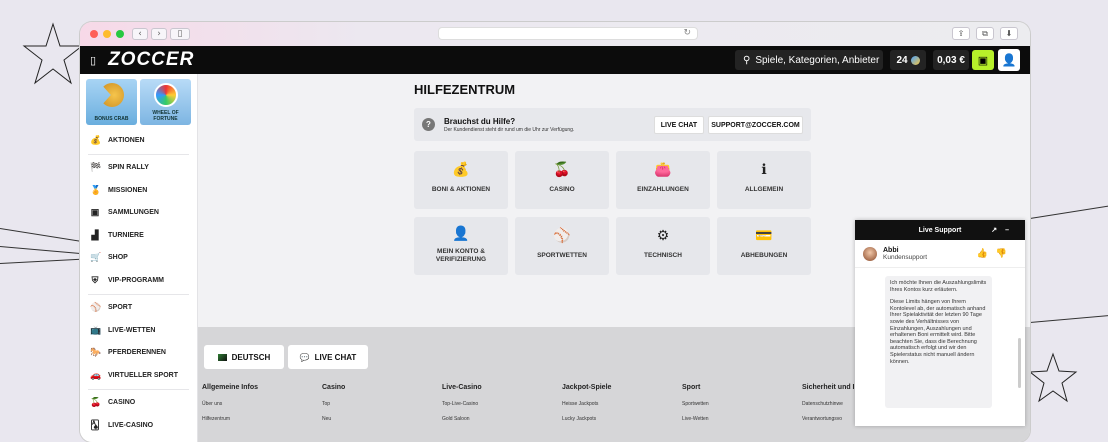 This screenshot has width=1108, height=442. Describe the element at coordinates (562, 189) in the screenshot. I see `category-label: CASINO` at that location.